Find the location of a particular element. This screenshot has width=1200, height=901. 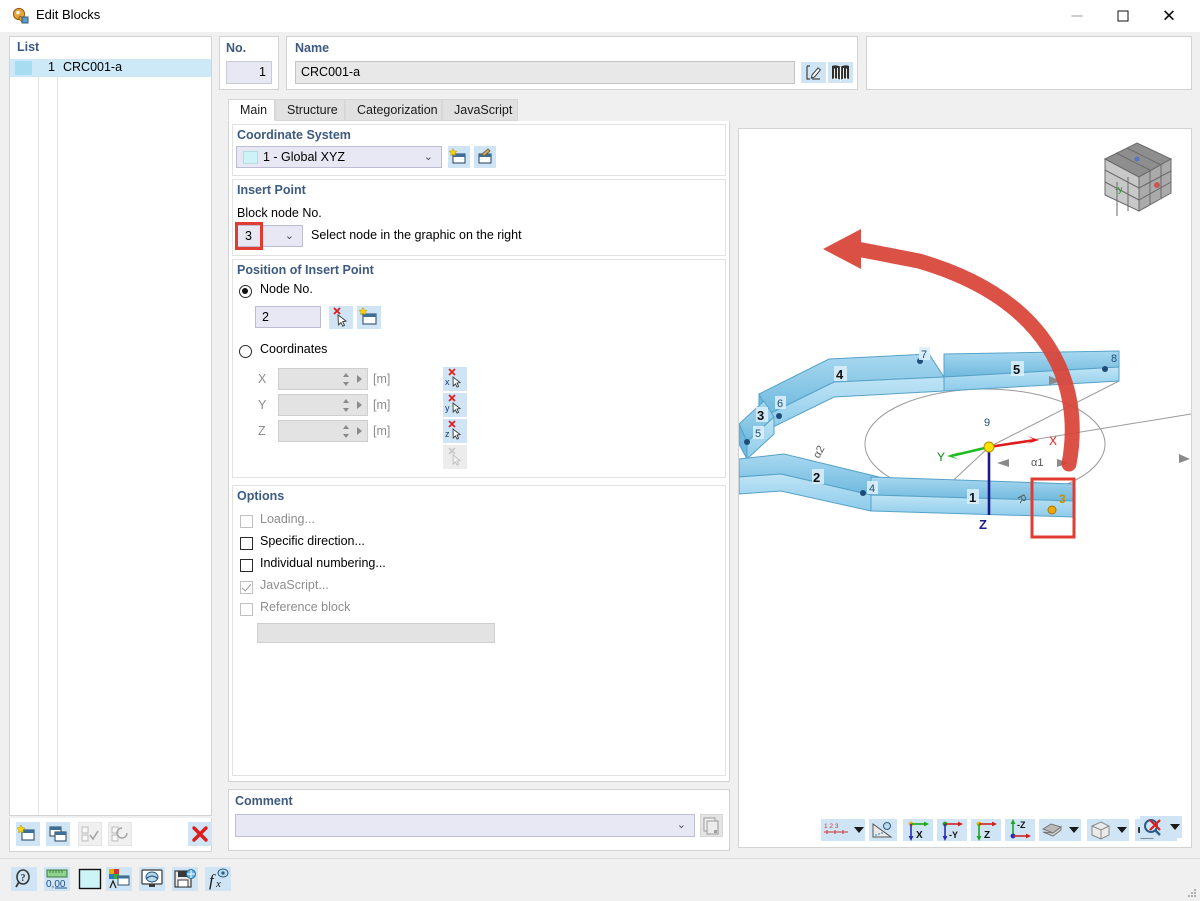

node-no-label: Node No. is located at coordinates (286, 289).